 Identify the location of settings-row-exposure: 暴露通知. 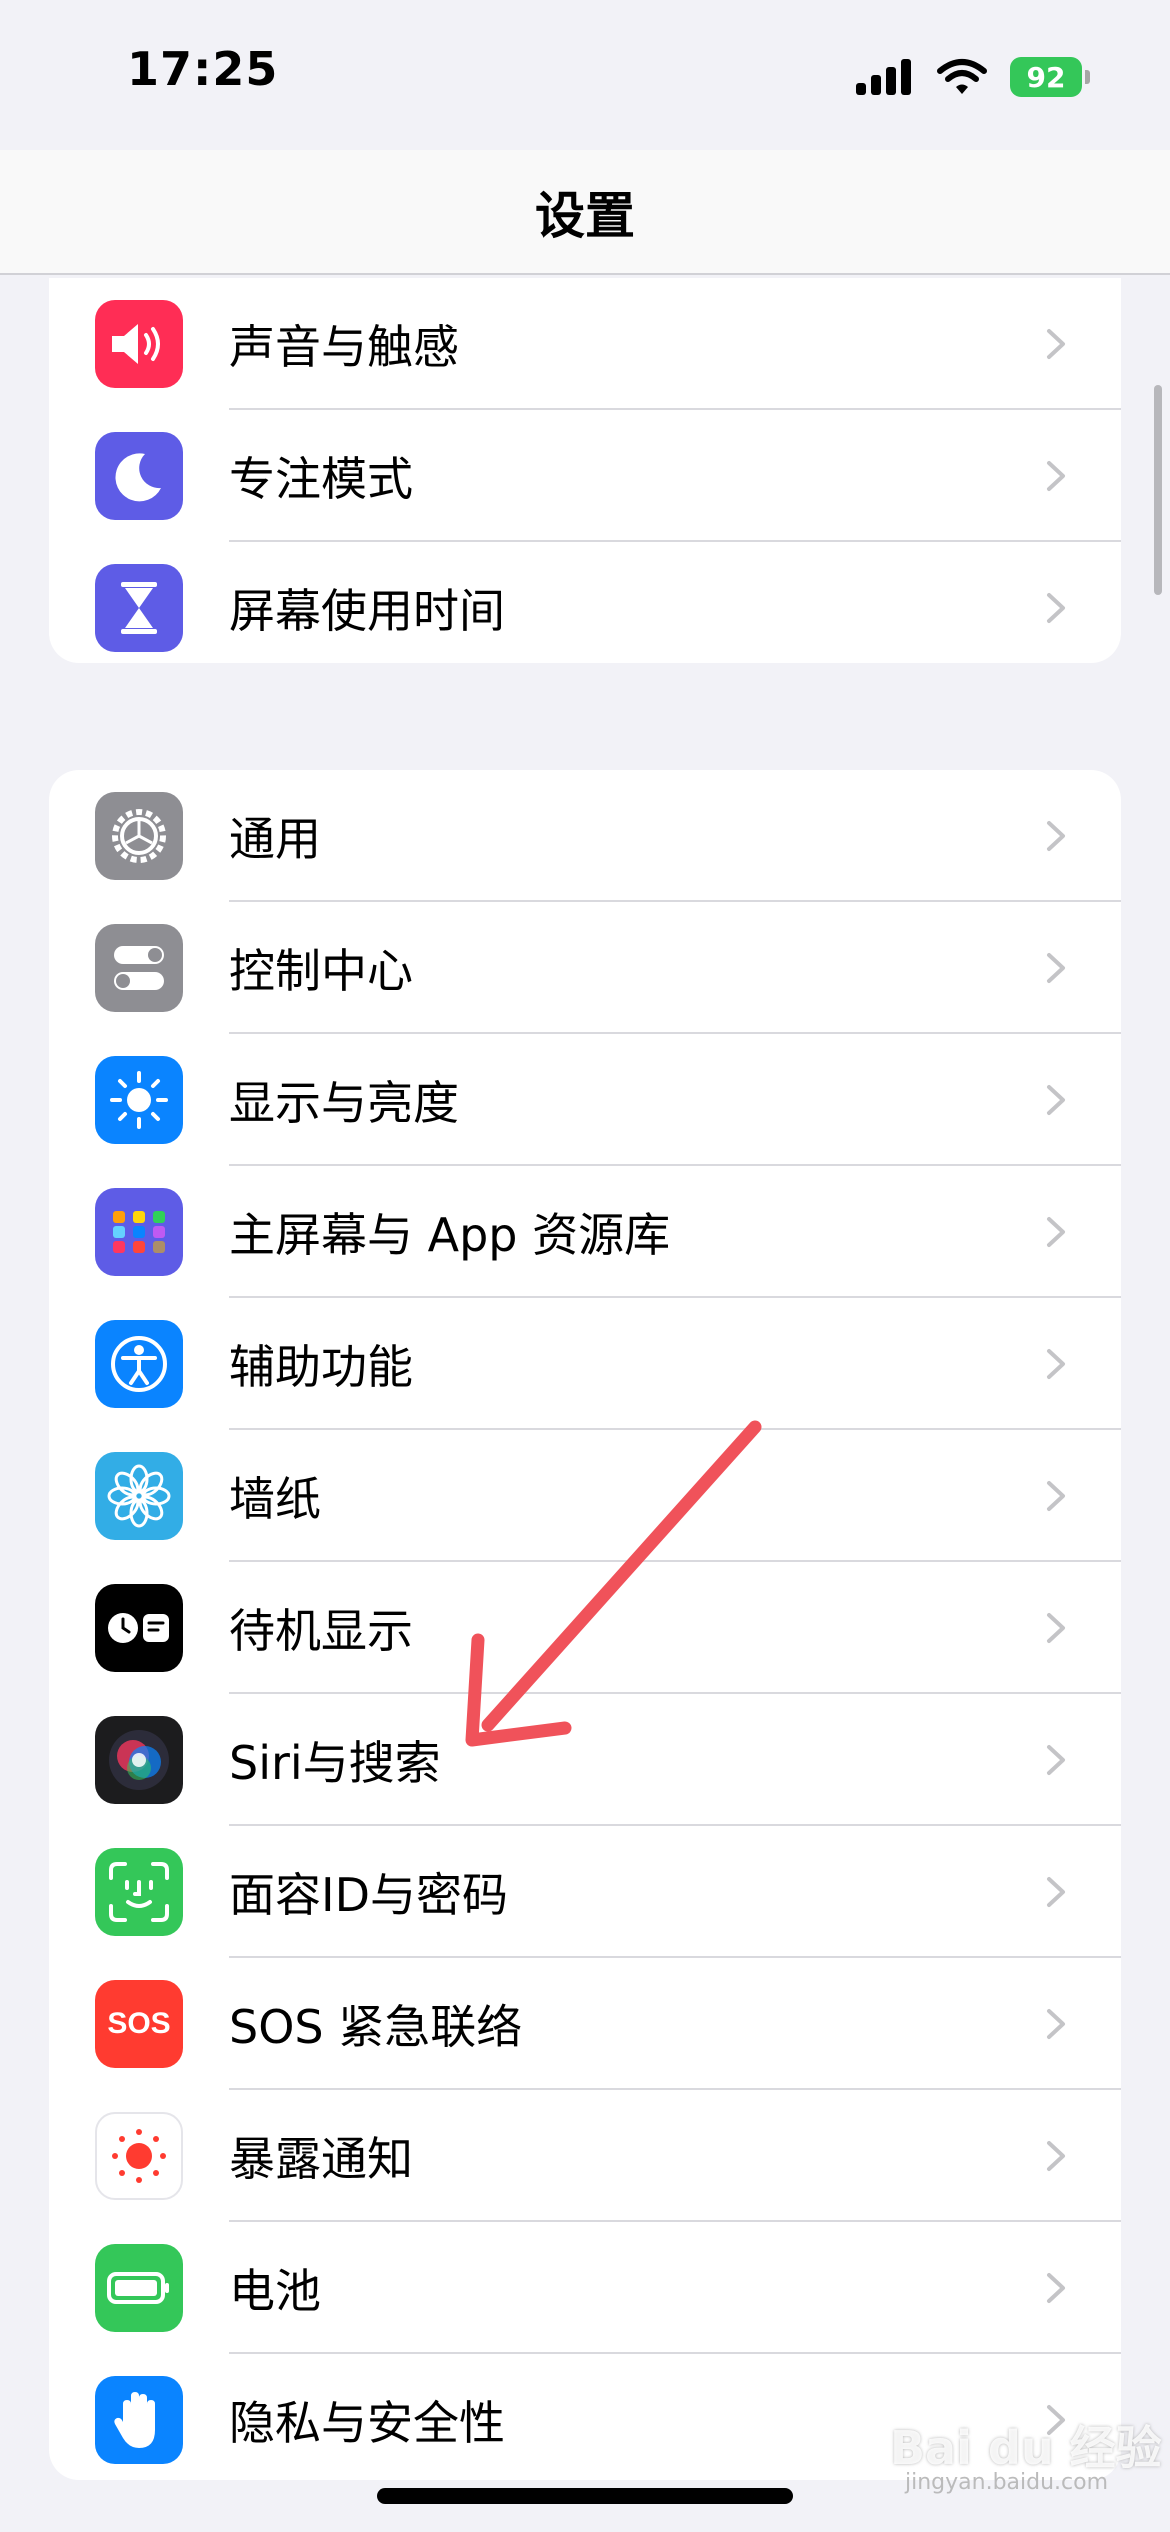
(585, 2156).